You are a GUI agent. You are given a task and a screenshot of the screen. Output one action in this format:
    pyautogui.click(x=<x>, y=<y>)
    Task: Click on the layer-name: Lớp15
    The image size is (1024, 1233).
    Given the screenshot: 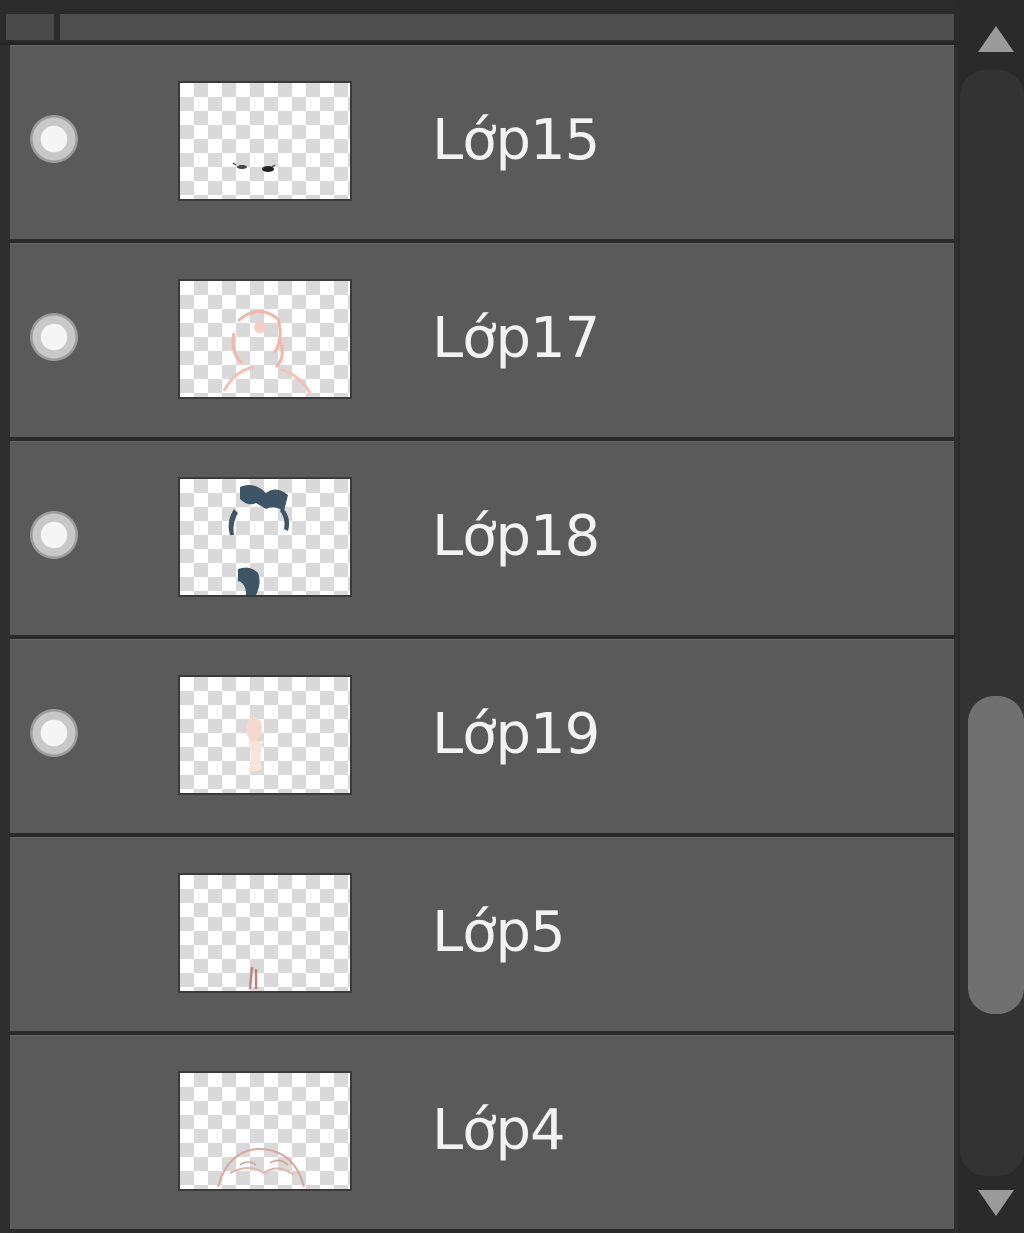 What is the action you would take?
    pyautogui.click(x=516, y=140)
    